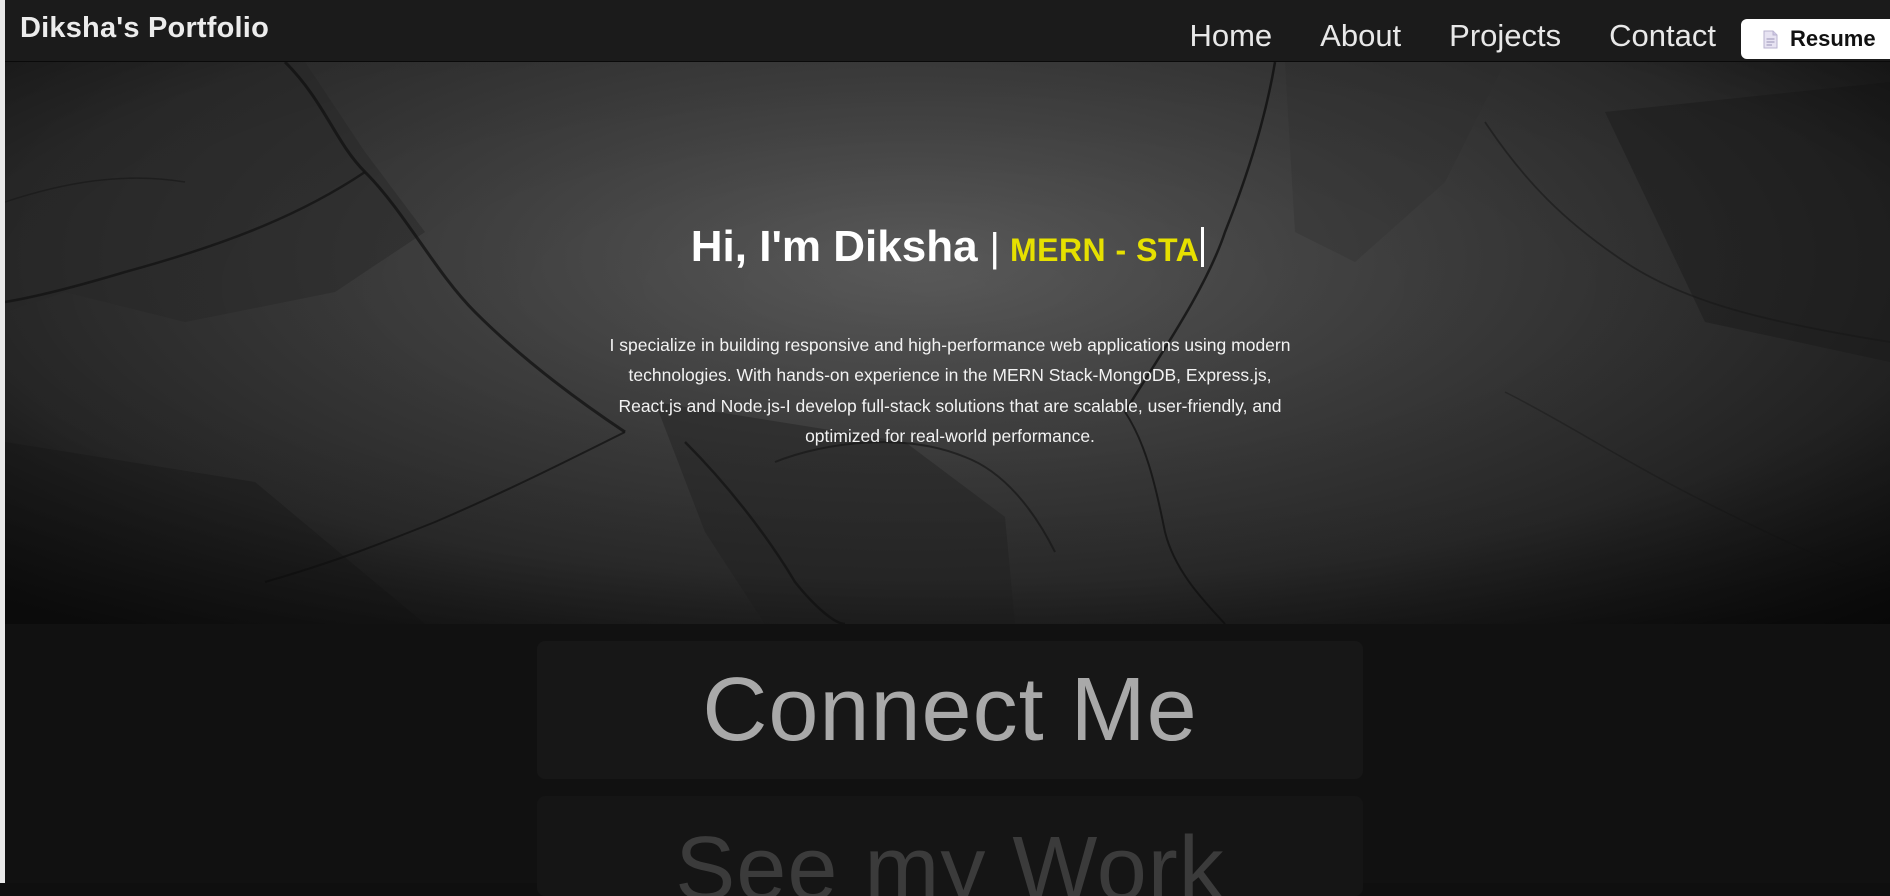  I want to click on typing-cursor, so click(1203, 247).